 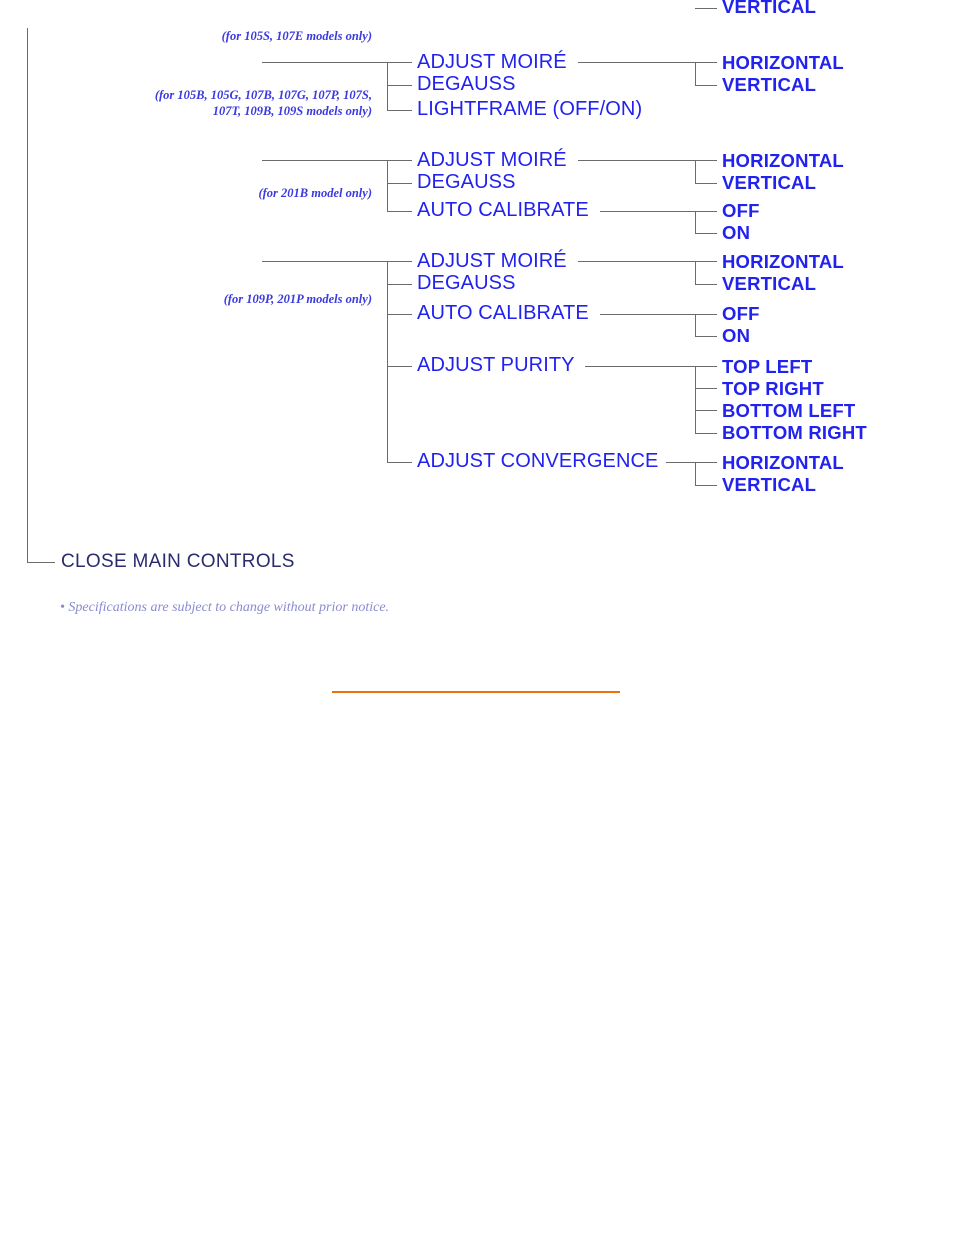 I want to click on leaf-g2-vertical: VERTICAL, so click(x=769, y=182).